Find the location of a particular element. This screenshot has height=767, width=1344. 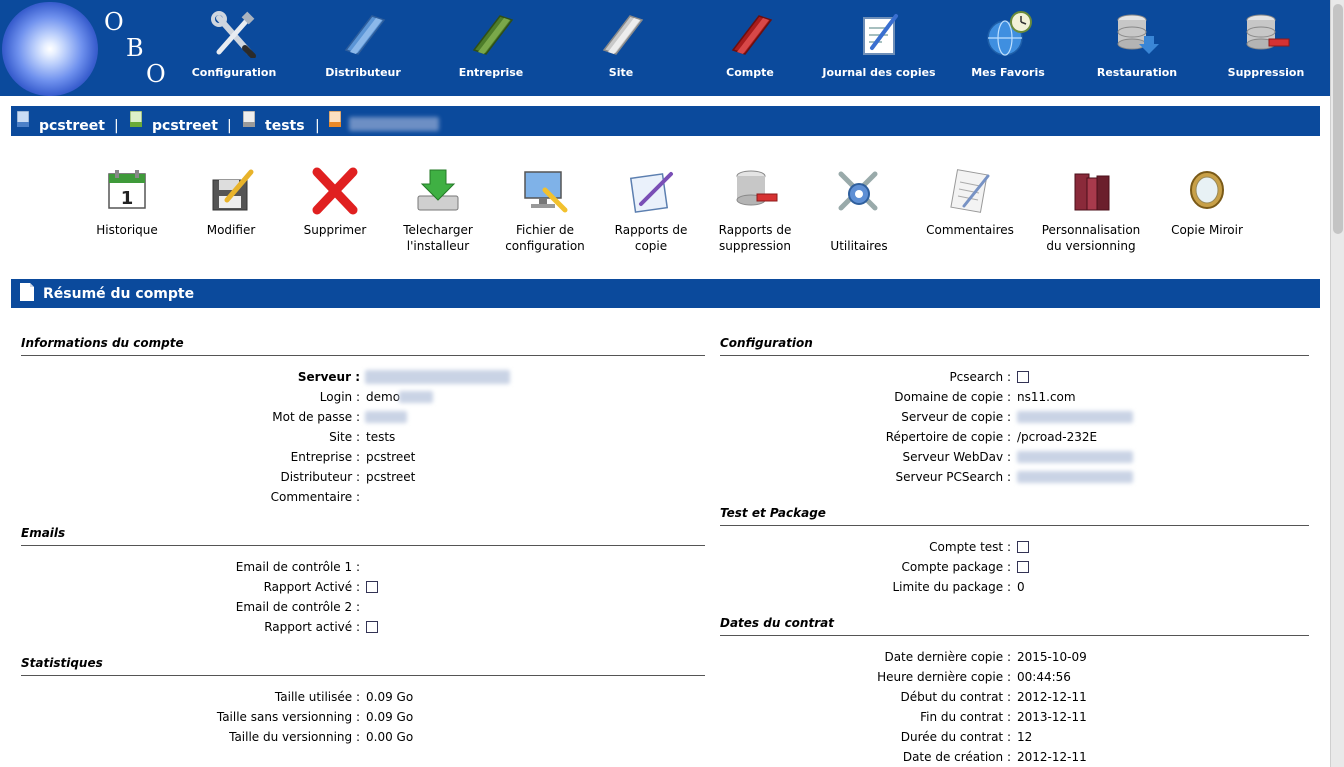

value-entreprise: pcstreet is located at coordinates (391, 457).